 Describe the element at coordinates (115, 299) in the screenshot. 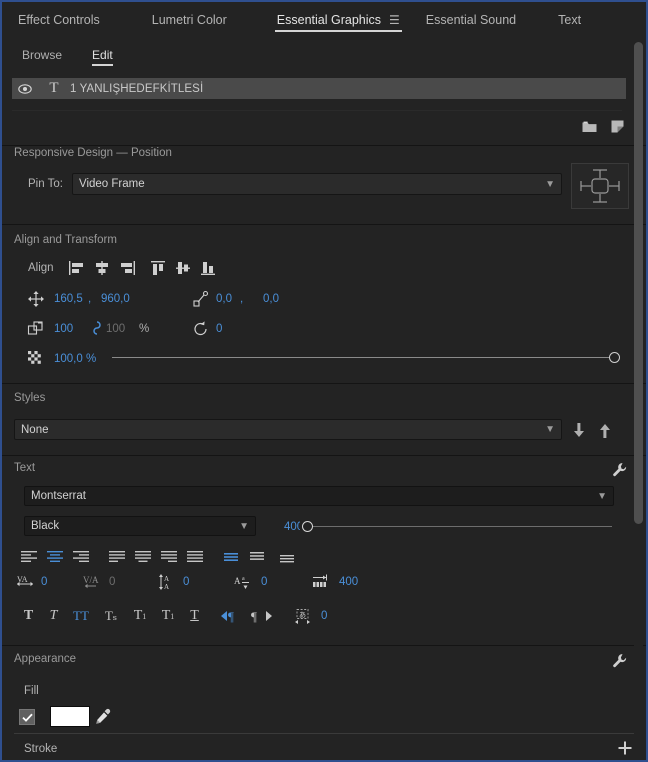

I see `position-y-value: 960,0` at that location.